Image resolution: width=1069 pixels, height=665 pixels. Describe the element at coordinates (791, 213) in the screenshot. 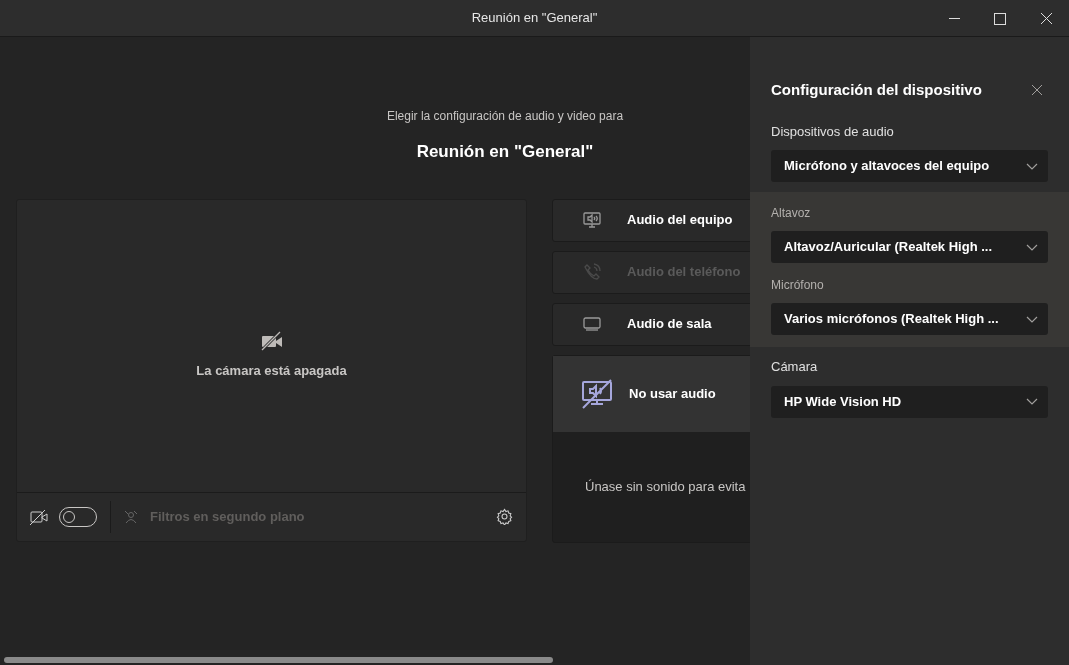

I see `field-label: Altavoz` at that location.